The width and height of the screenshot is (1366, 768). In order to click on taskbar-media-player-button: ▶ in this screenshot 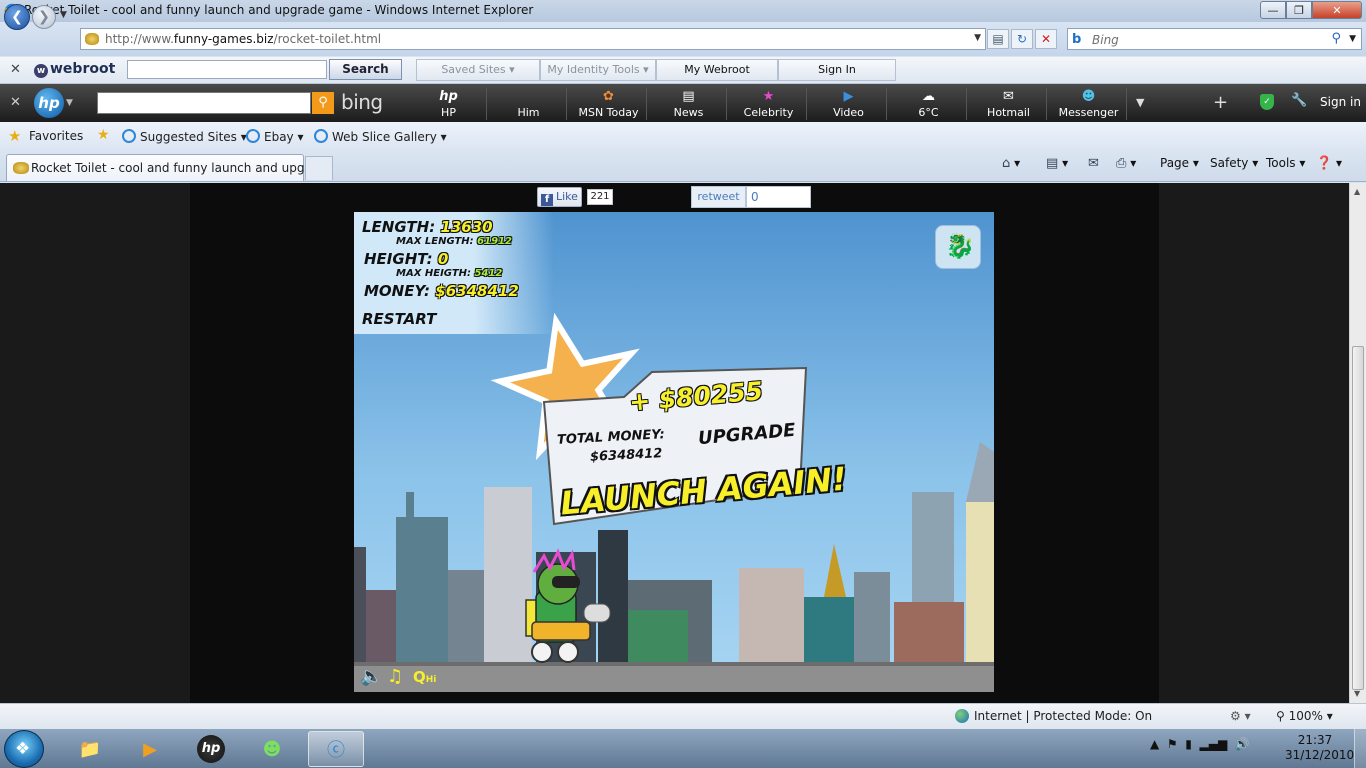, I will do `click(150, 749)`.